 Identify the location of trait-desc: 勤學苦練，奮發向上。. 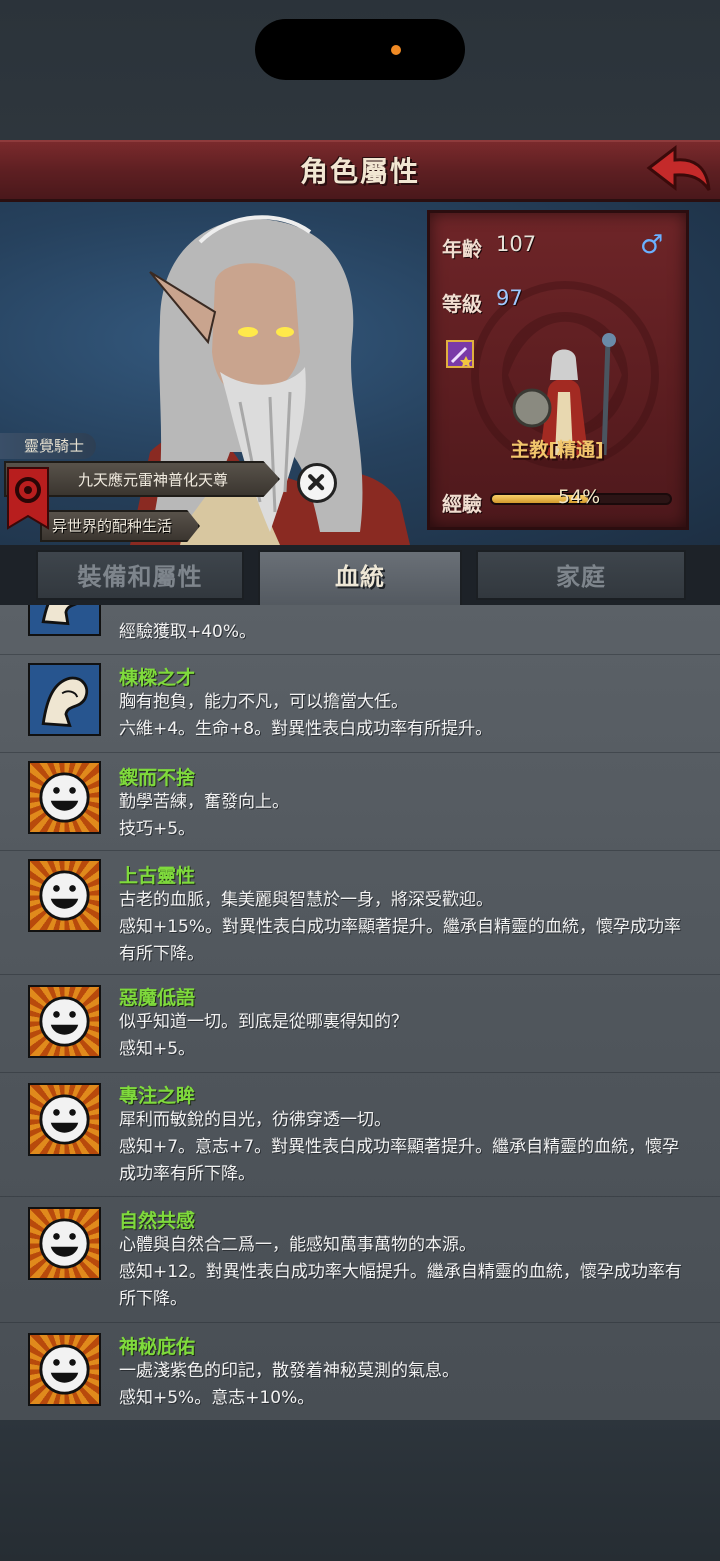
(204, 802).